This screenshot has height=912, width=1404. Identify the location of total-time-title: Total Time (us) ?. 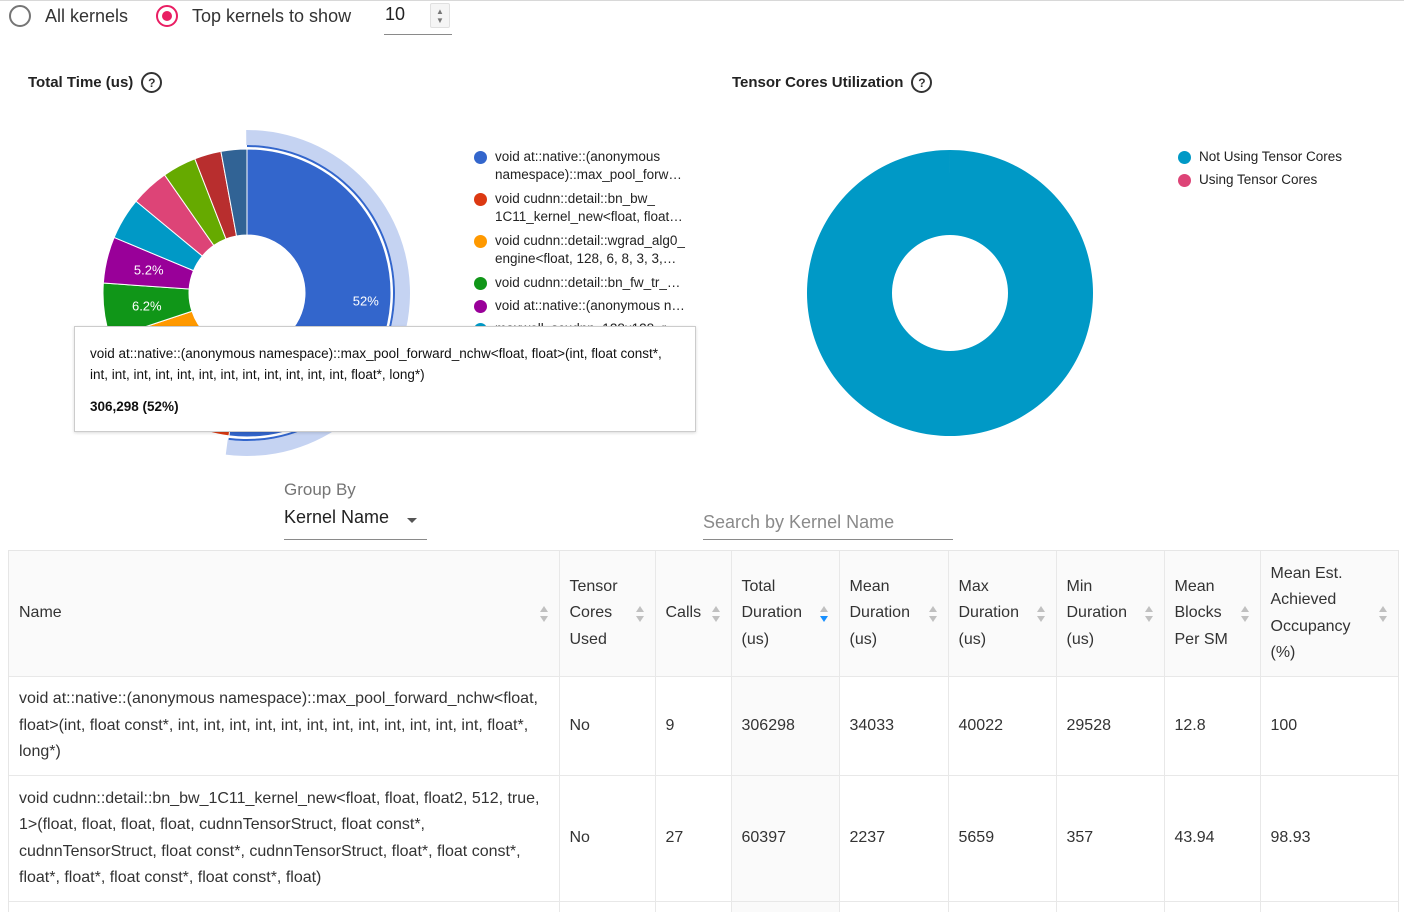
(95, 82).